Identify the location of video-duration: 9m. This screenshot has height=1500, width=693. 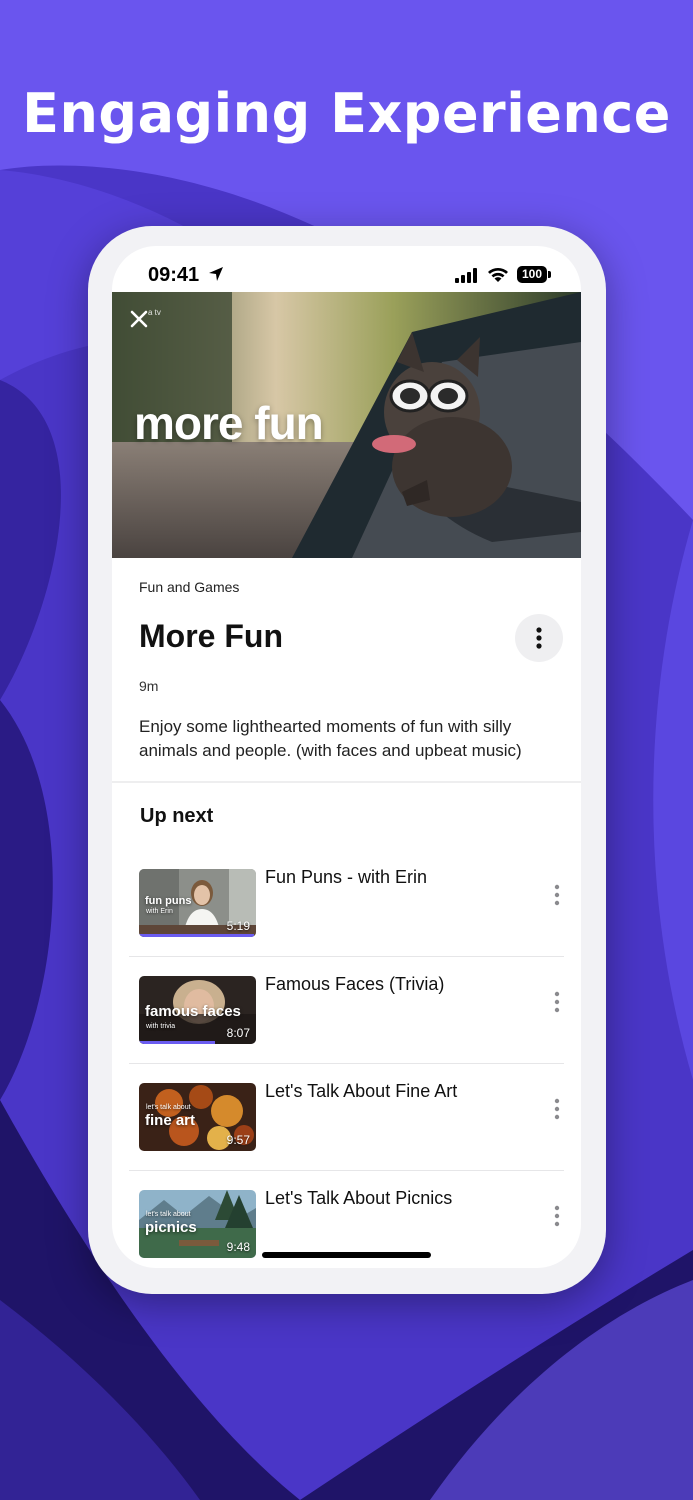
(149, 686).